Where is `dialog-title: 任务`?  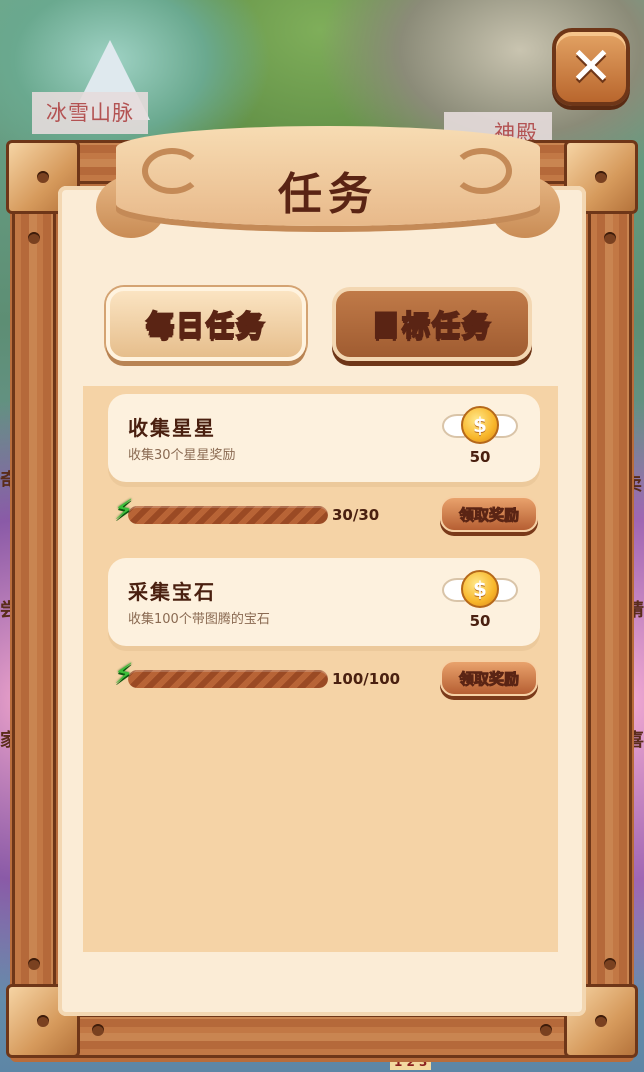 dialog-title: 任务 is located at coordinates (328, 194).